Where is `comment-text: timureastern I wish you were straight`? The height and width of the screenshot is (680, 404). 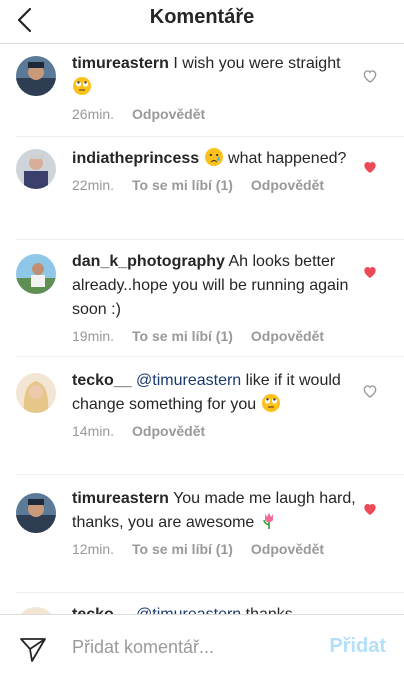
comment-text: timureastern I wish you were straight is located at coordinates (214, 76).